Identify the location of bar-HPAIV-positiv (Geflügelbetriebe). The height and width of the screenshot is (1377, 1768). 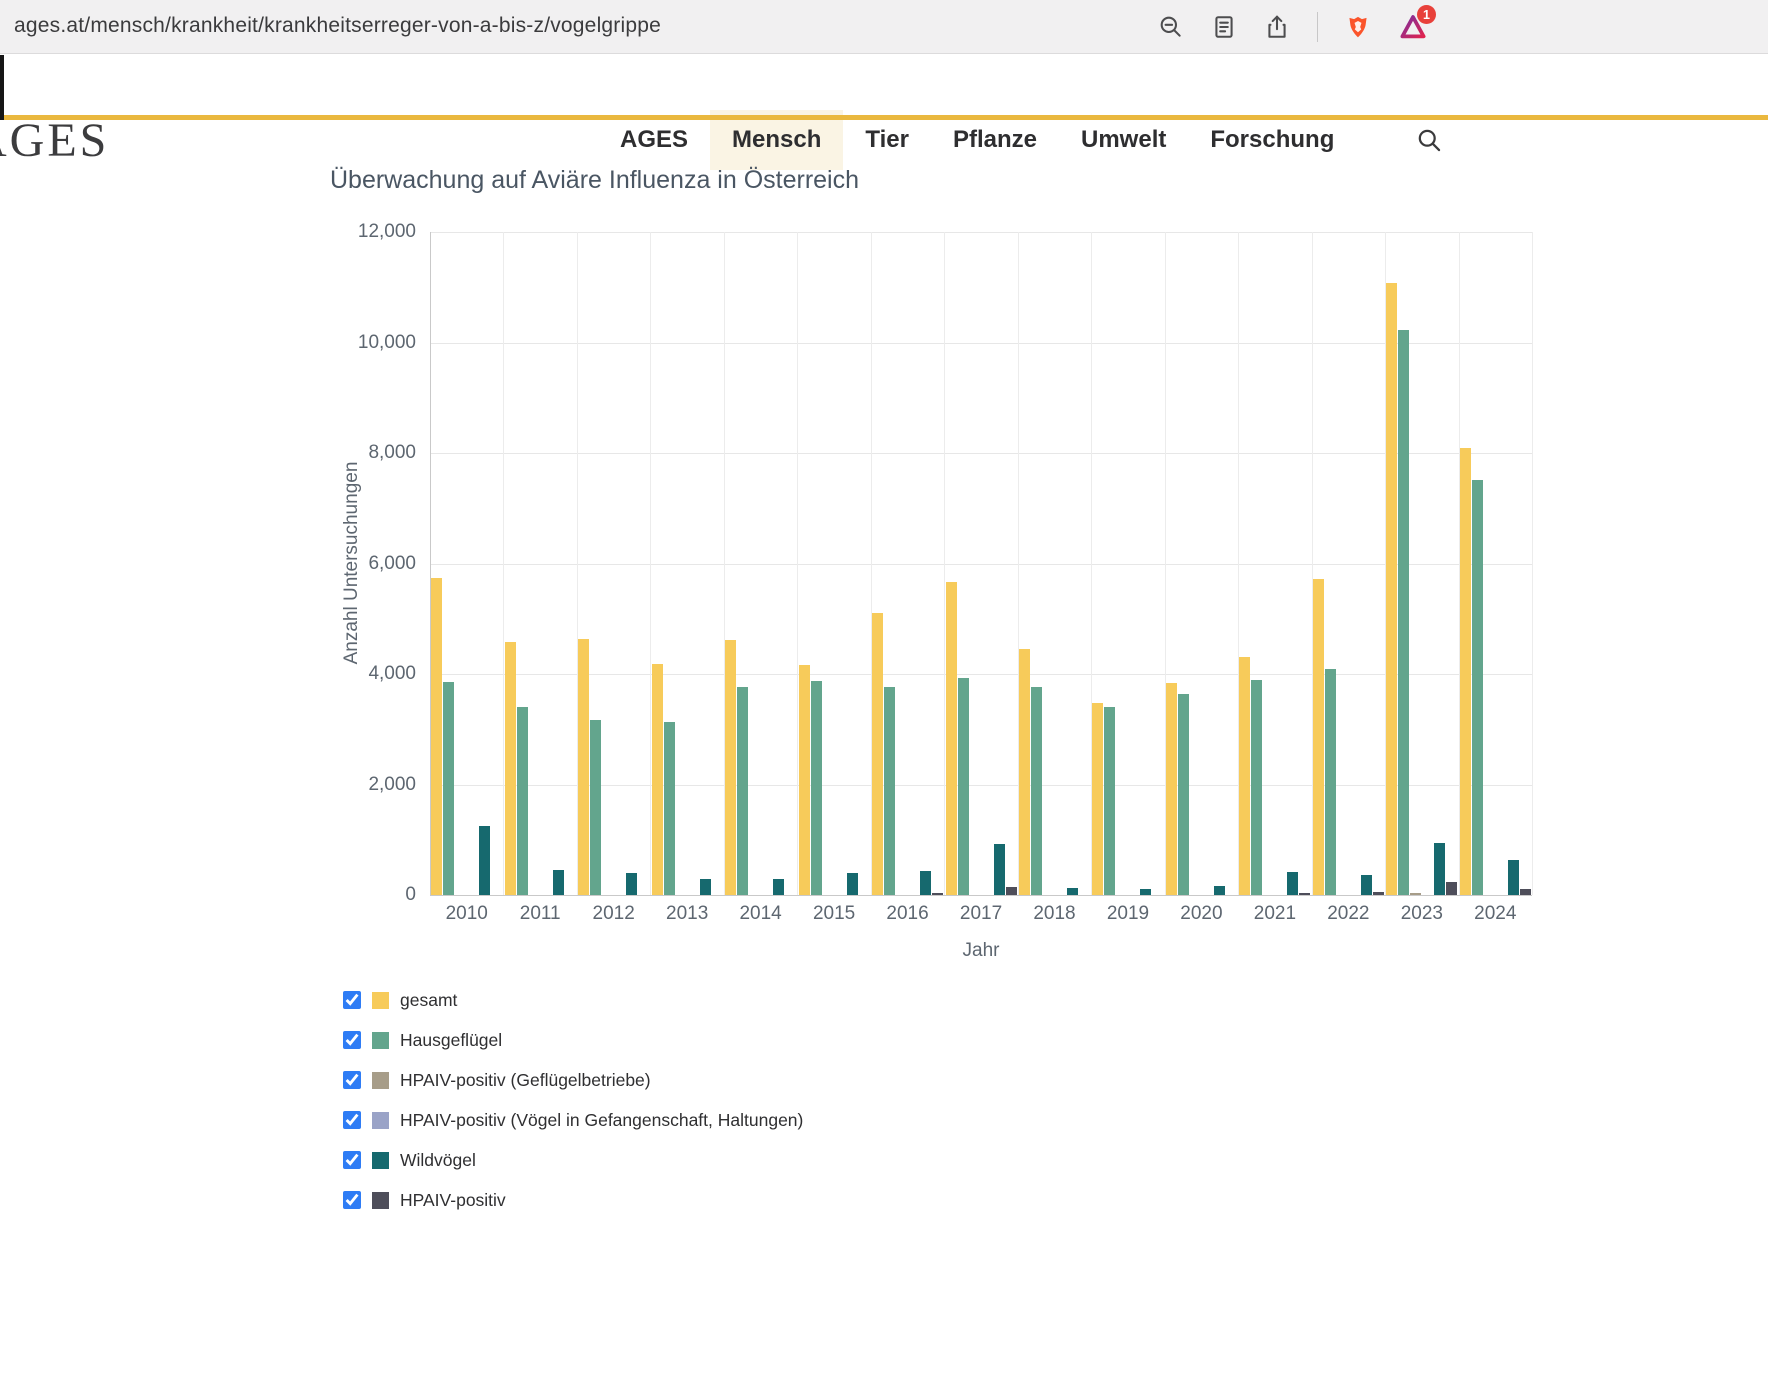
(1416, 893).